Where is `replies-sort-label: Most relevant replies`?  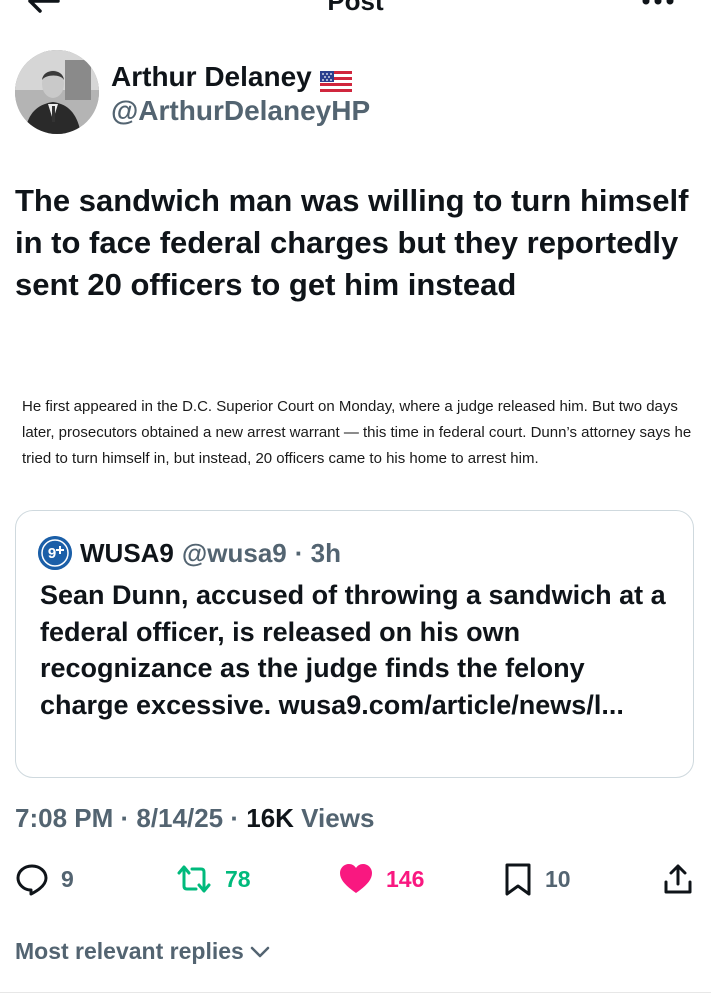
replies-sort-label: Most relevant replies is located at coordinates (129, 951).